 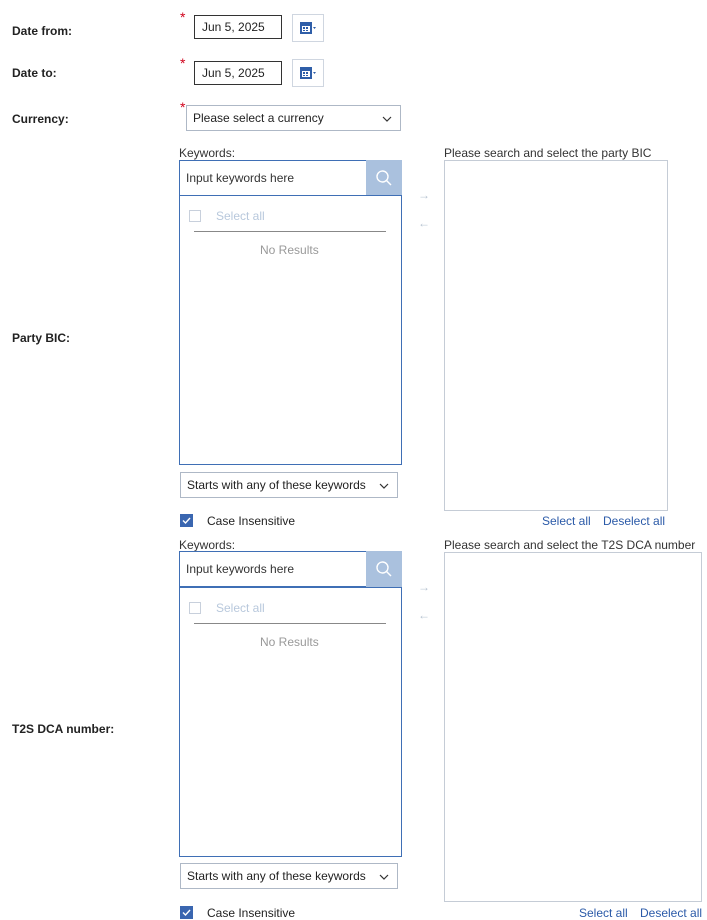 I want to click on party-bic-label: Party BIC:, so click(x=41, y=338).